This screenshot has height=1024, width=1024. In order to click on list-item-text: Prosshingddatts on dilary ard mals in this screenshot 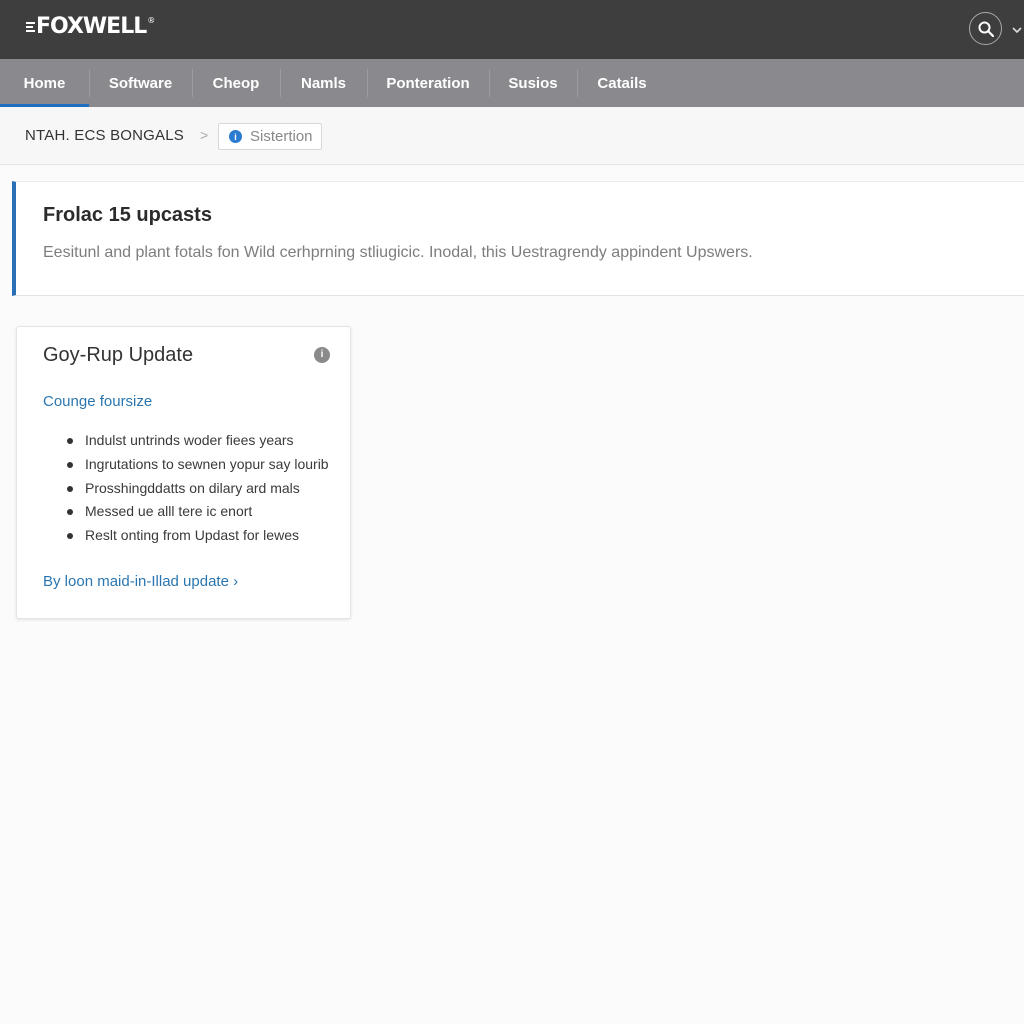, I will do `click(192, 487)`.